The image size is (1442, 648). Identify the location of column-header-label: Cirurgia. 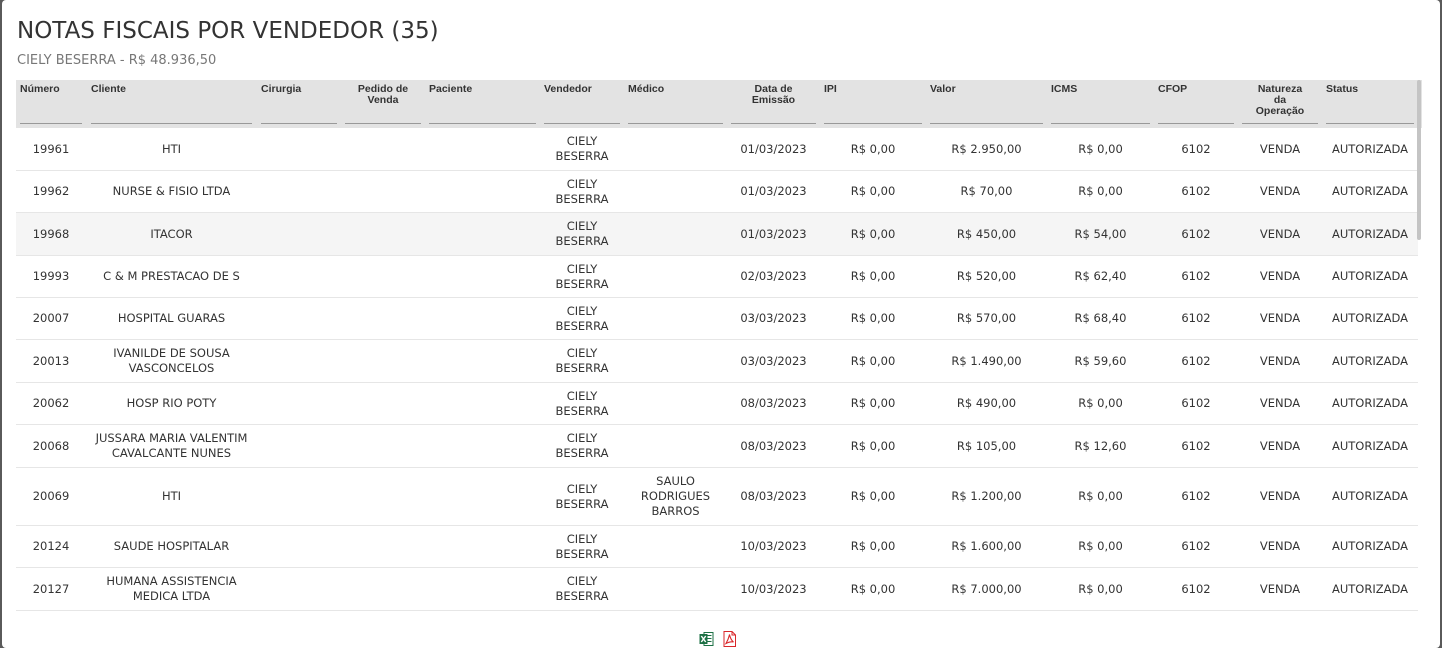
(281, 89).